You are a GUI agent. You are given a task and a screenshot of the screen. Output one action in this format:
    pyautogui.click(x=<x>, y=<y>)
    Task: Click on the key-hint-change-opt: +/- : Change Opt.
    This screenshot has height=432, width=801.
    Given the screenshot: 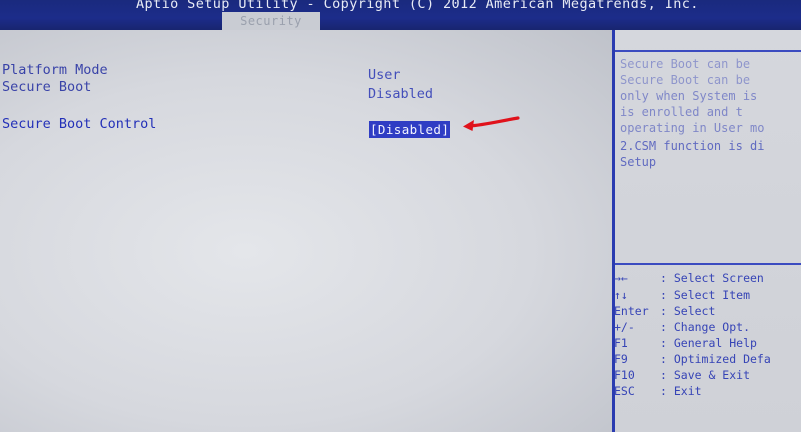 What is the action you would take?
    pyautogui.click(x=682, y=327)
    